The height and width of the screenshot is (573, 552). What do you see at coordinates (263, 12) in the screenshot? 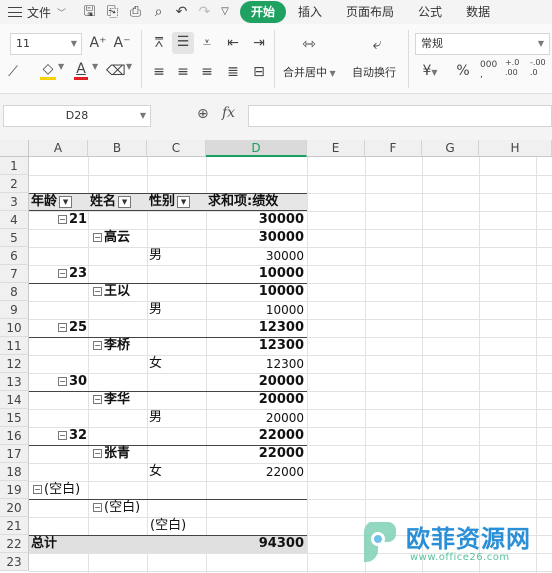
I see `tab-home: 开始` at bounding box center [263, 12].